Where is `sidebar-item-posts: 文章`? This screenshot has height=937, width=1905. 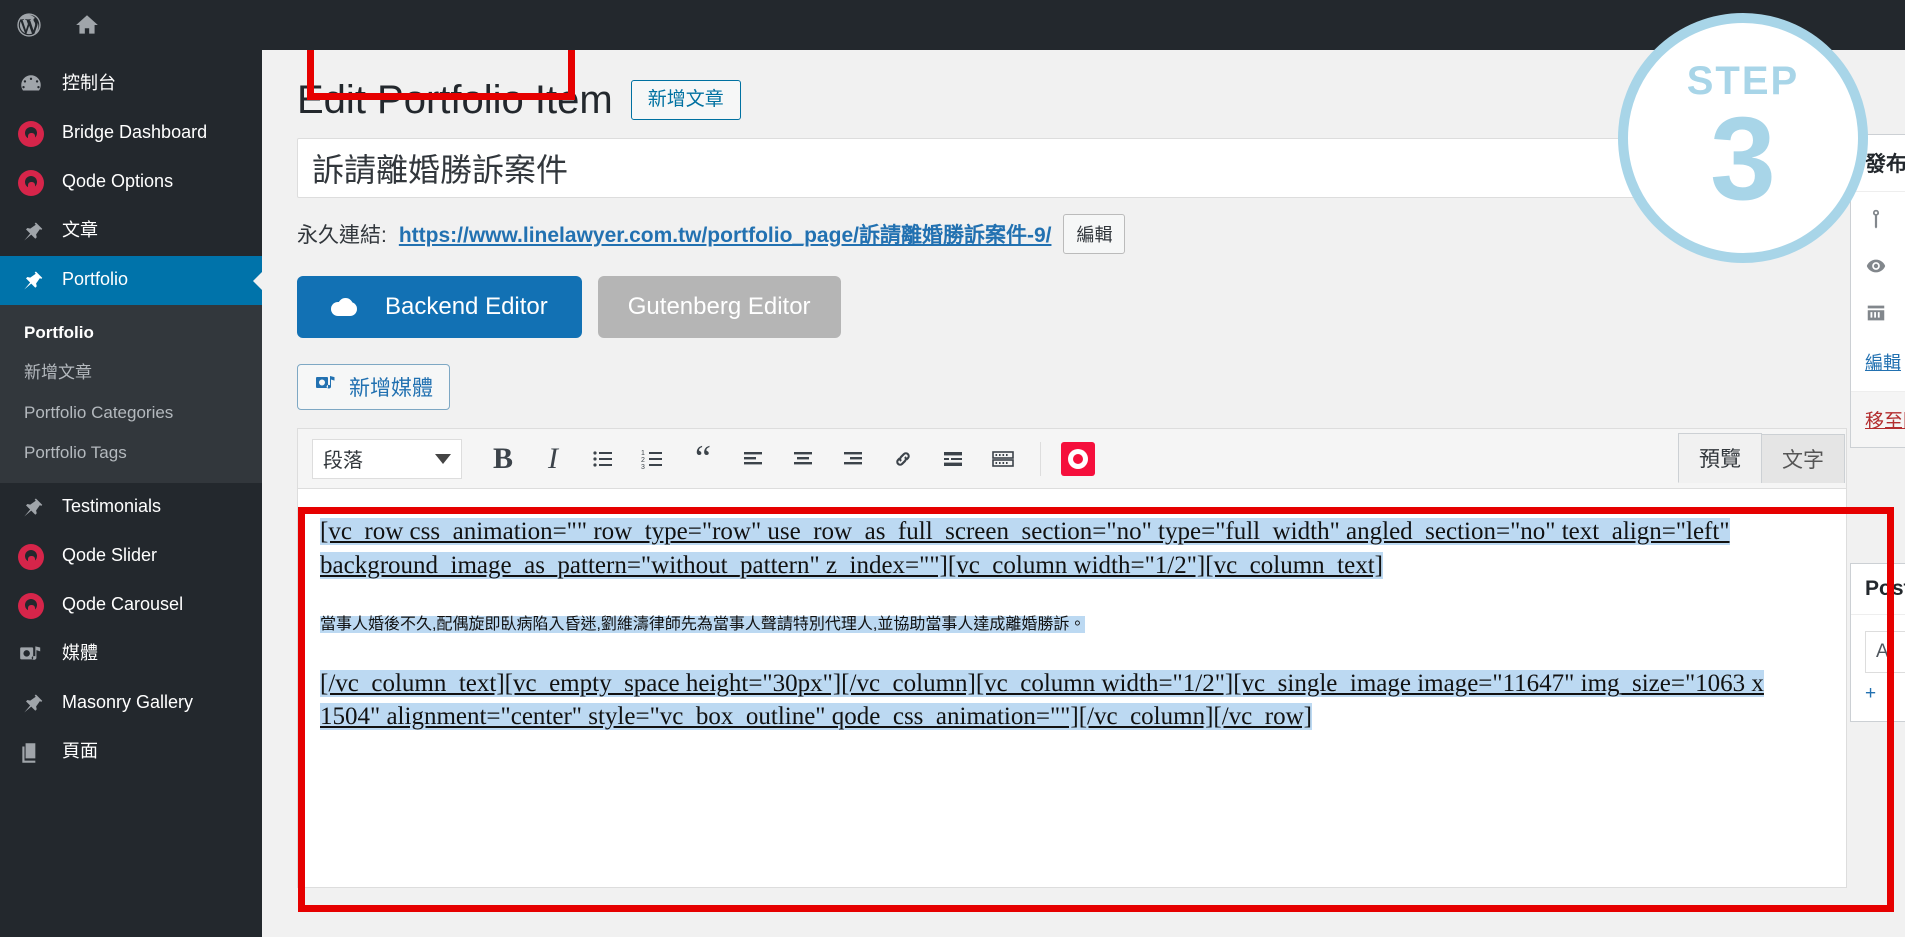
sidebar-item-posts: 文章 is located at coordinates (131, 231).